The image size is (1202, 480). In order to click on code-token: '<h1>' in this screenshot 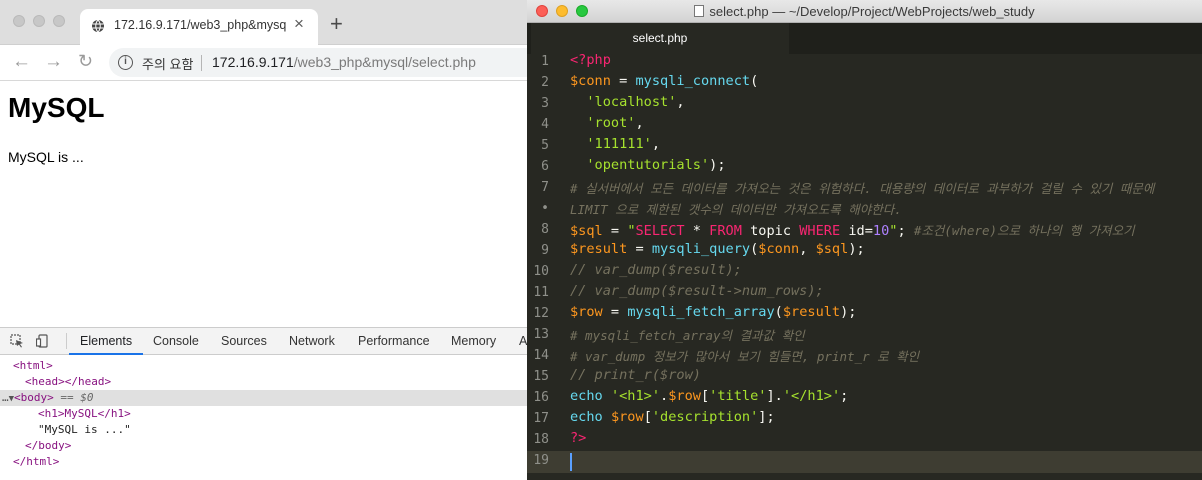, I will do `click(635, 396)`.